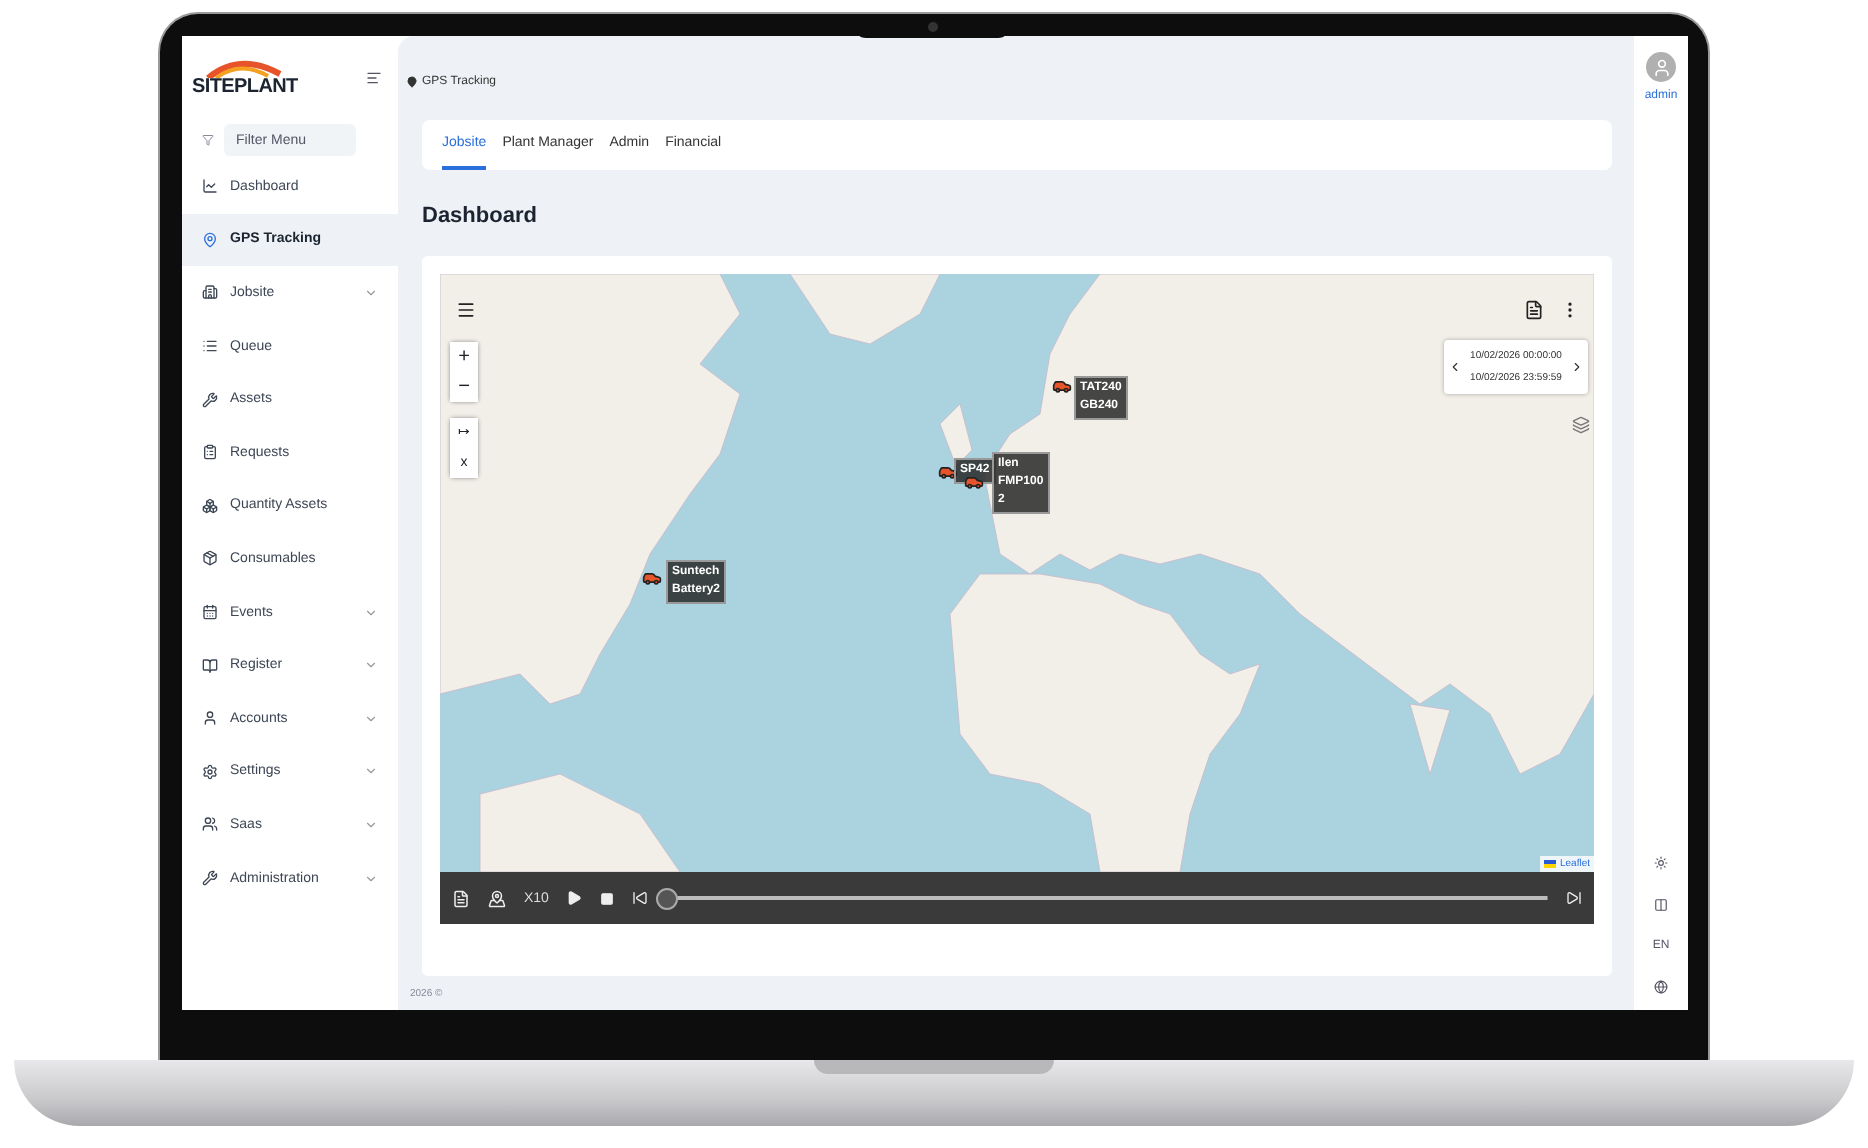 The width and height of the screenshot is (1868, 1148). I want to click on flag-icon, so click(1549, 864).